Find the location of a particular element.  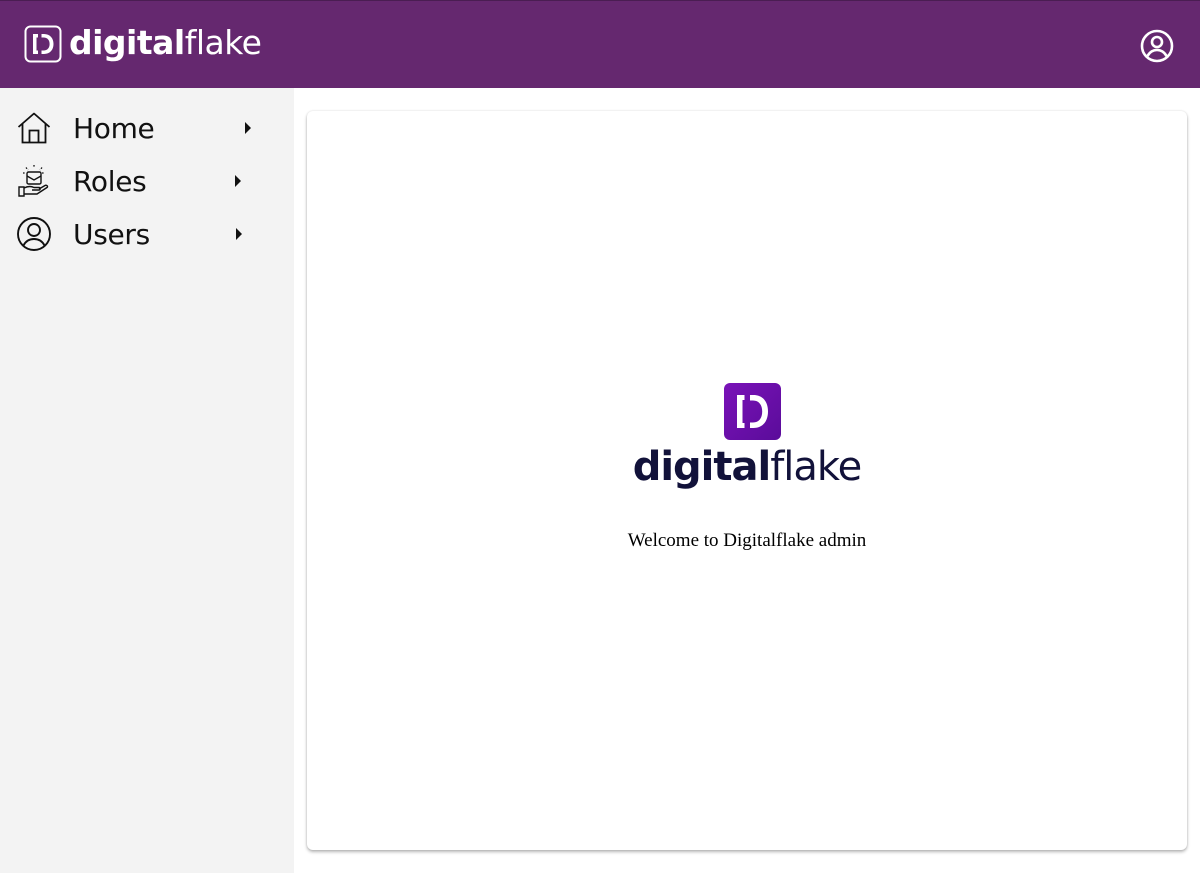

sidebar-item-home: Home is located at coordinates (147, 128).